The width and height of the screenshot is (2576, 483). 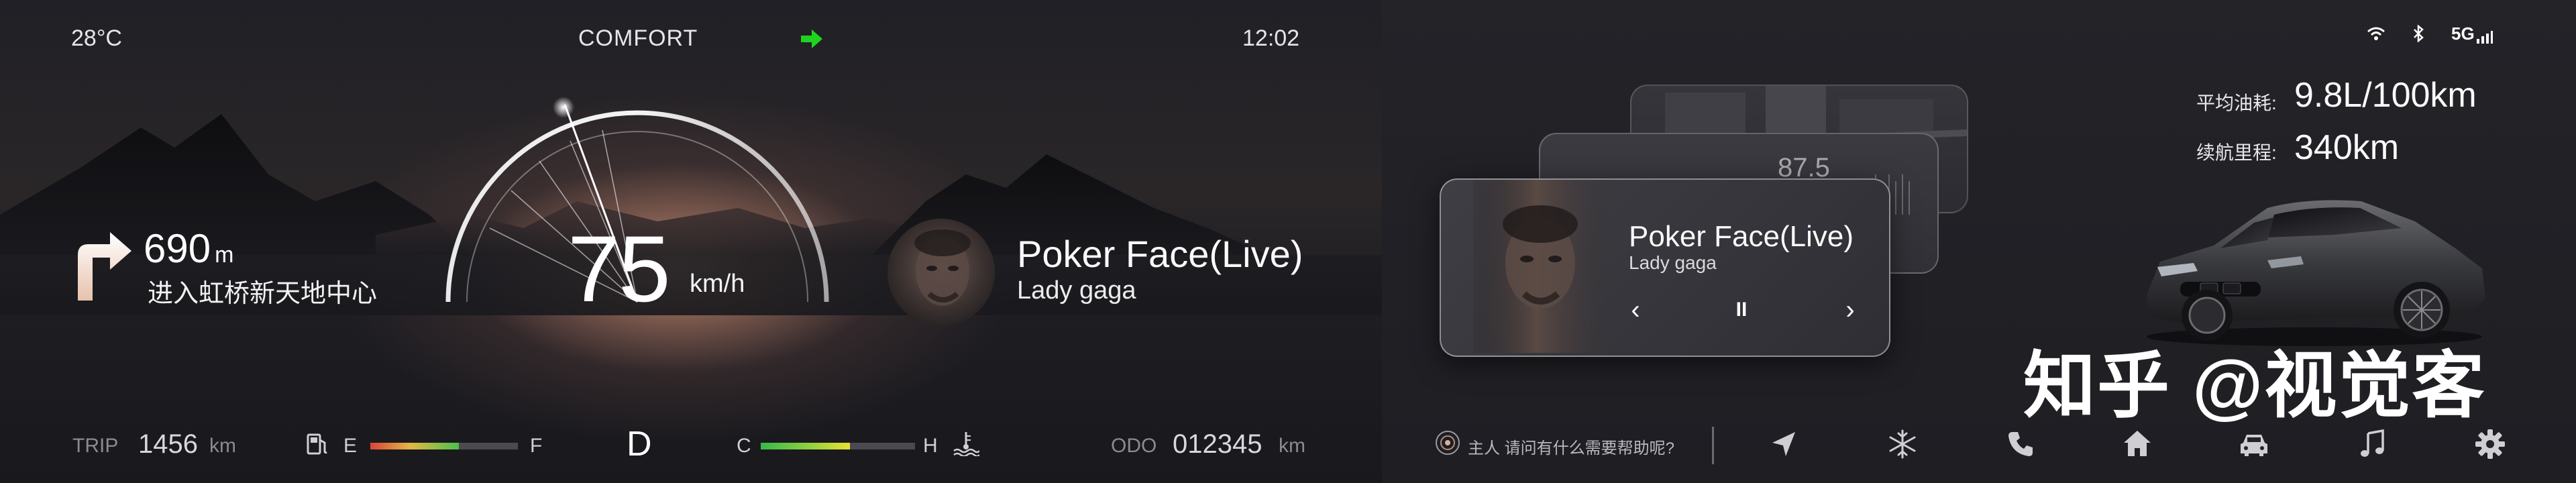 I want to click on trip-value: 1456, so click(x=168, y=444).